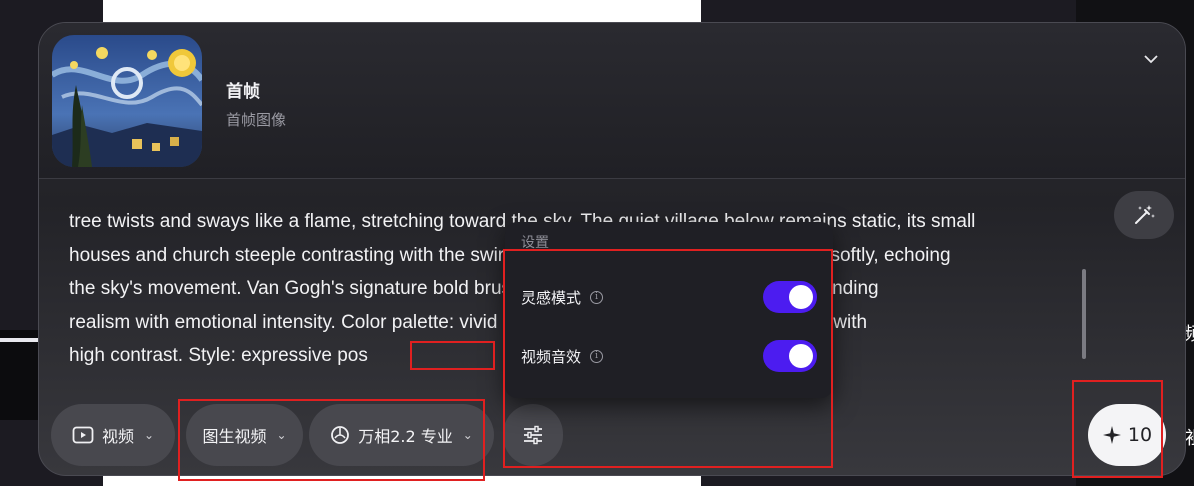 This screenshot has width=1194, height=486. Describe the element at coordinates (1111, 435) in the screenshot. I see `sparkle-icon` at that location.